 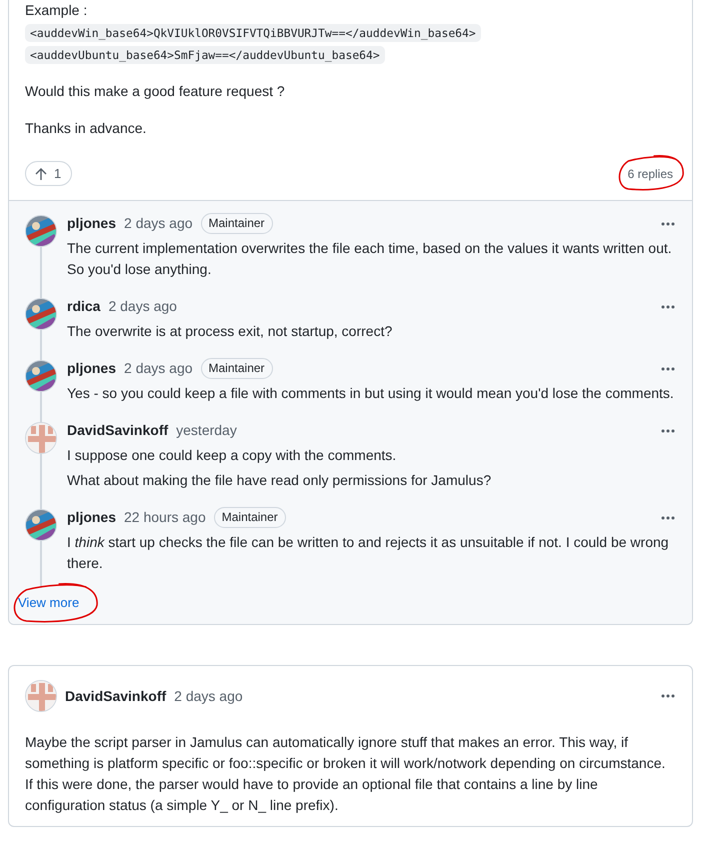 What do you see at coordinates (205, 55) in the screenshot?
I see `code-line: <auddevUbuntu_base64>SmFjaw==</auddevUbuntu_base64>` at bounding box center [205, 55].